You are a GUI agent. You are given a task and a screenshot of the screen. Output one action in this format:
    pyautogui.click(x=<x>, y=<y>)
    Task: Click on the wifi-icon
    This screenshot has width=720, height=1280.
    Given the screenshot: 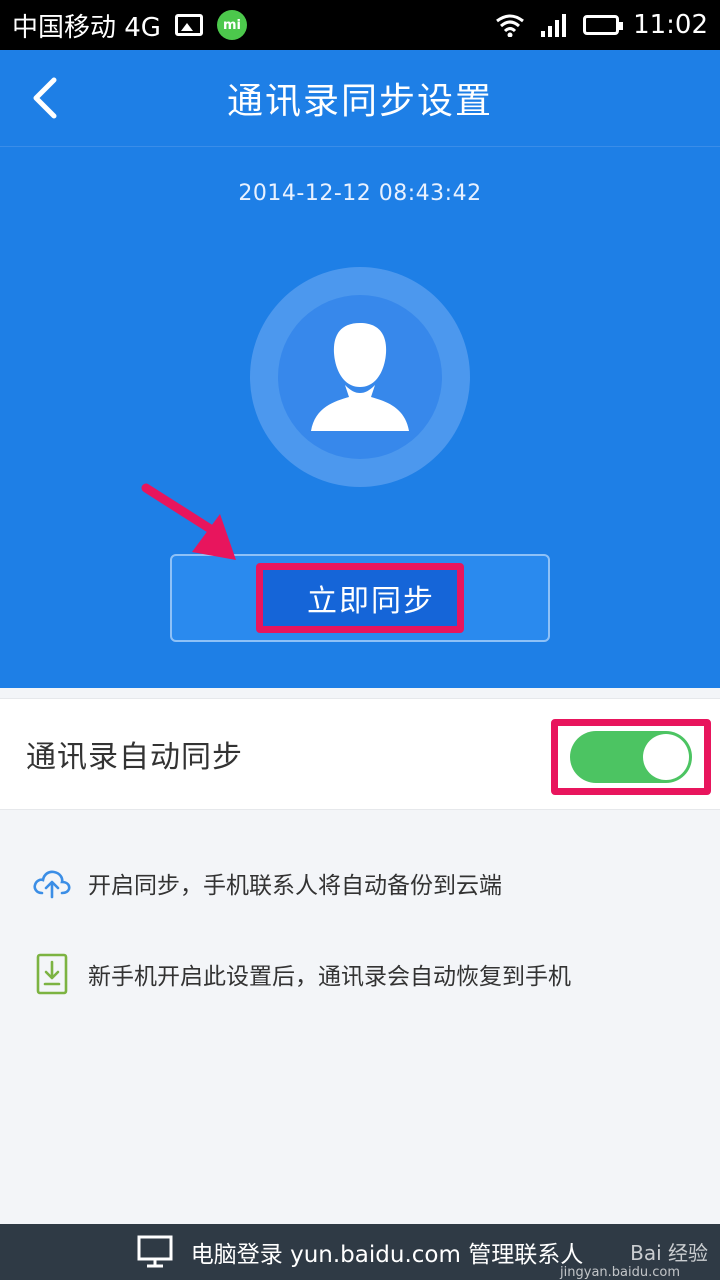 What is the action you would take?
    pyautogui.click(x=510, y=25)
    